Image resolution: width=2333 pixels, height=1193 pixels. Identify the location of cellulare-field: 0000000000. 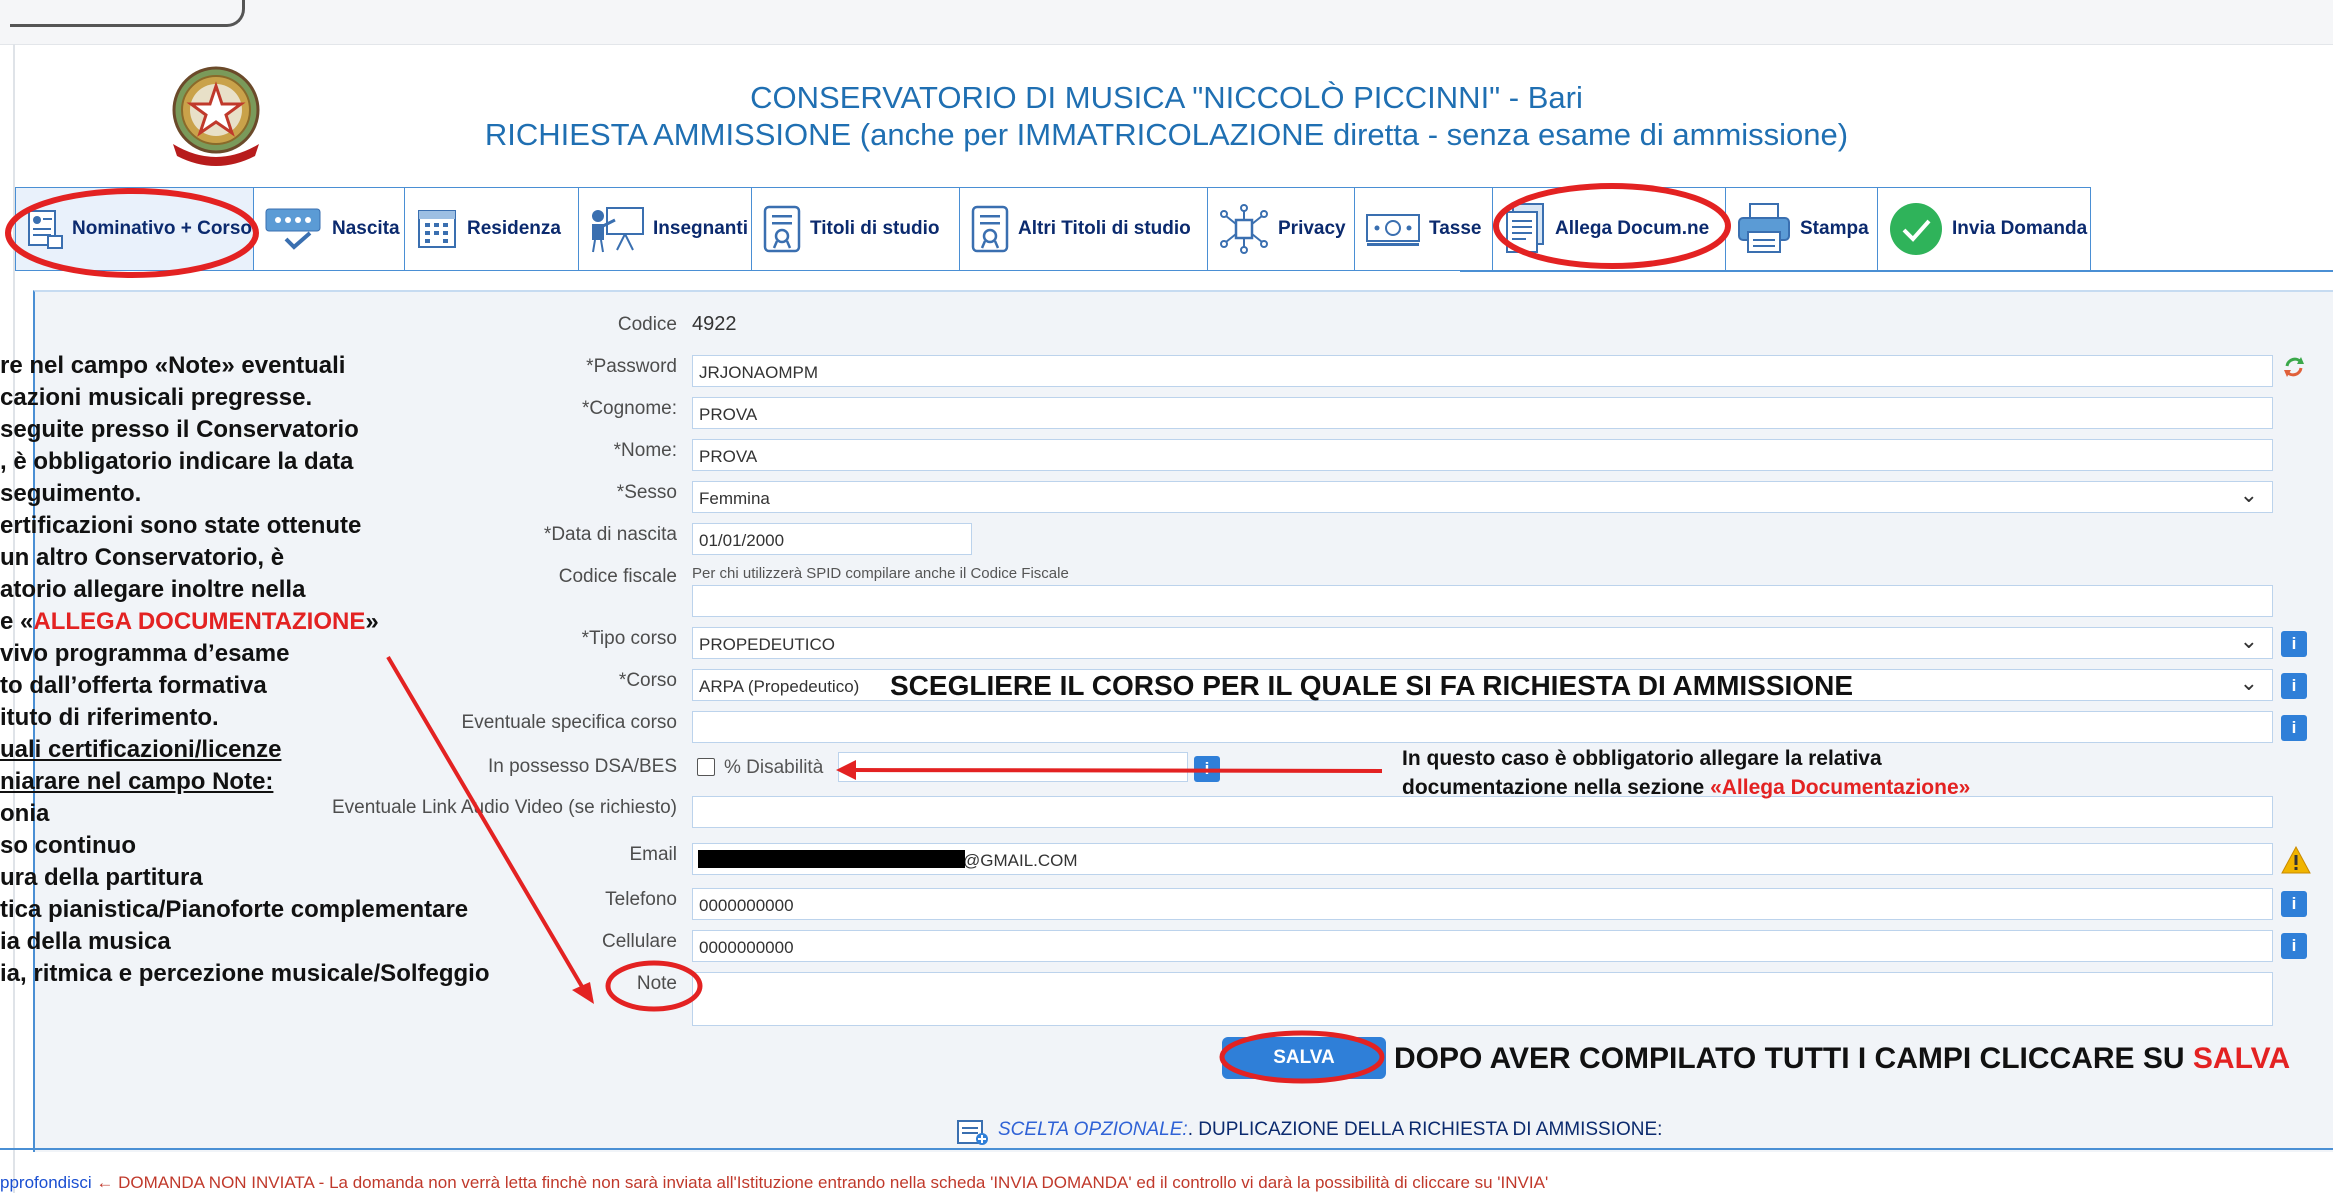
(1482, 946).